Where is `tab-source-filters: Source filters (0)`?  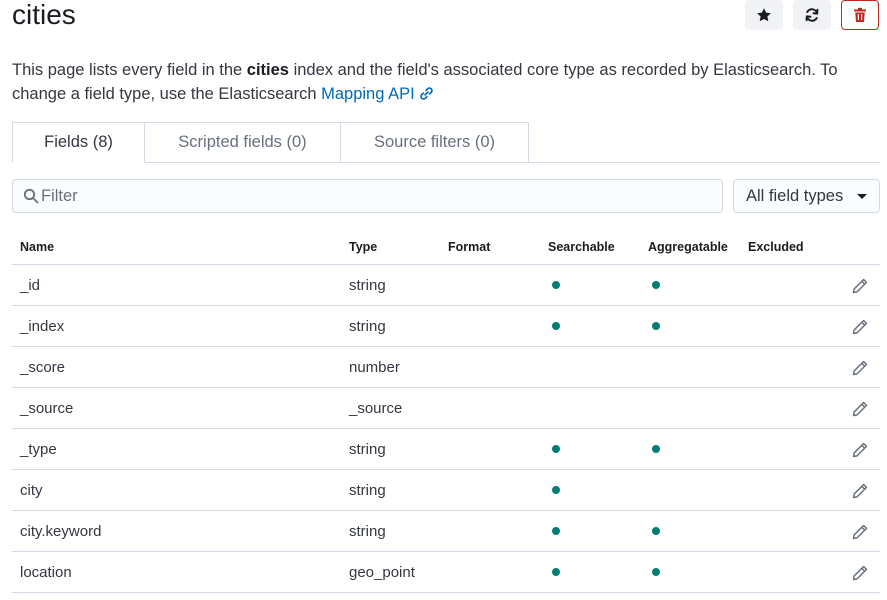 tab-source-filters: Source filters (0) is located at coordinates (435, 142).